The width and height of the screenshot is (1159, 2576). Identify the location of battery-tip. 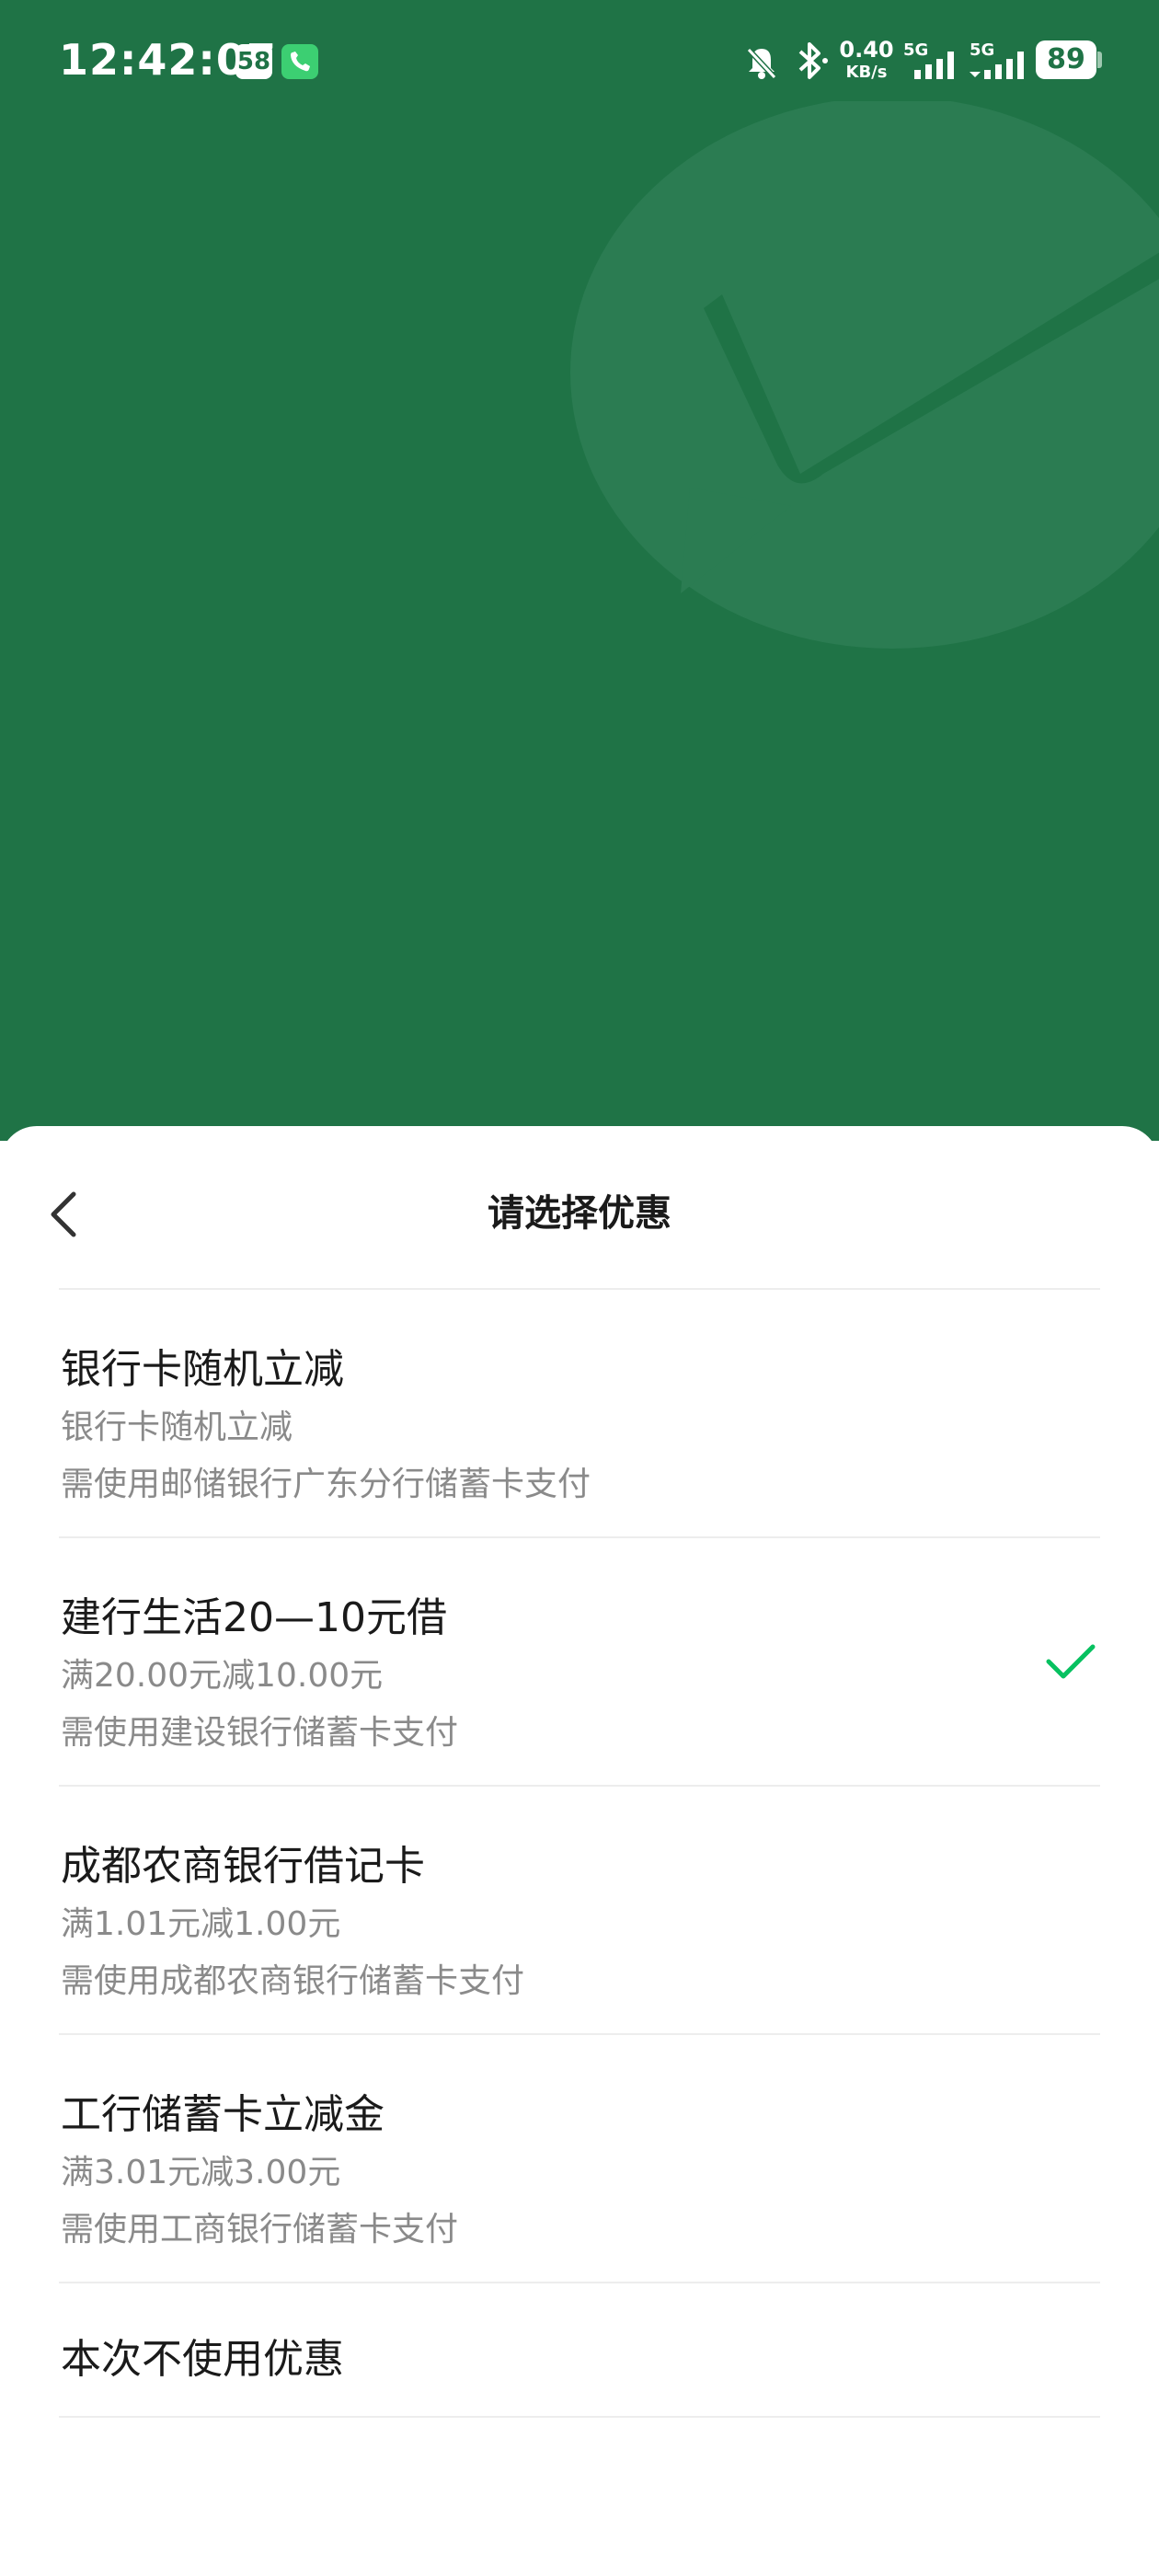
(1099, 60).